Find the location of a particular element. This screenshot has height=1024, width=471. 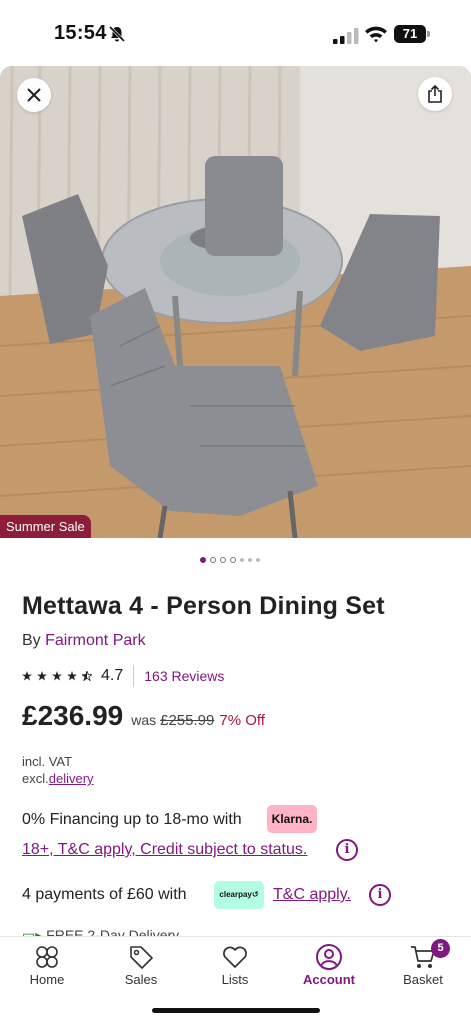

vat-note: incl. VAT is located at coordinates (47, 761).